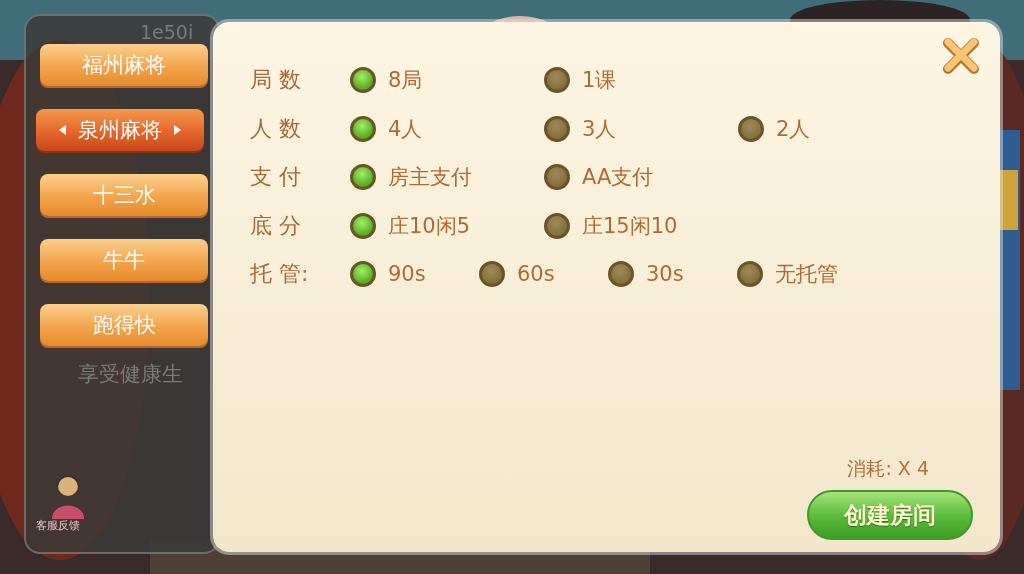 The width and height of the screenshot is (1024, 574). Describe the element at coordinates (599, 80) in the screenshot. I see `option-text: 1课` at that location.